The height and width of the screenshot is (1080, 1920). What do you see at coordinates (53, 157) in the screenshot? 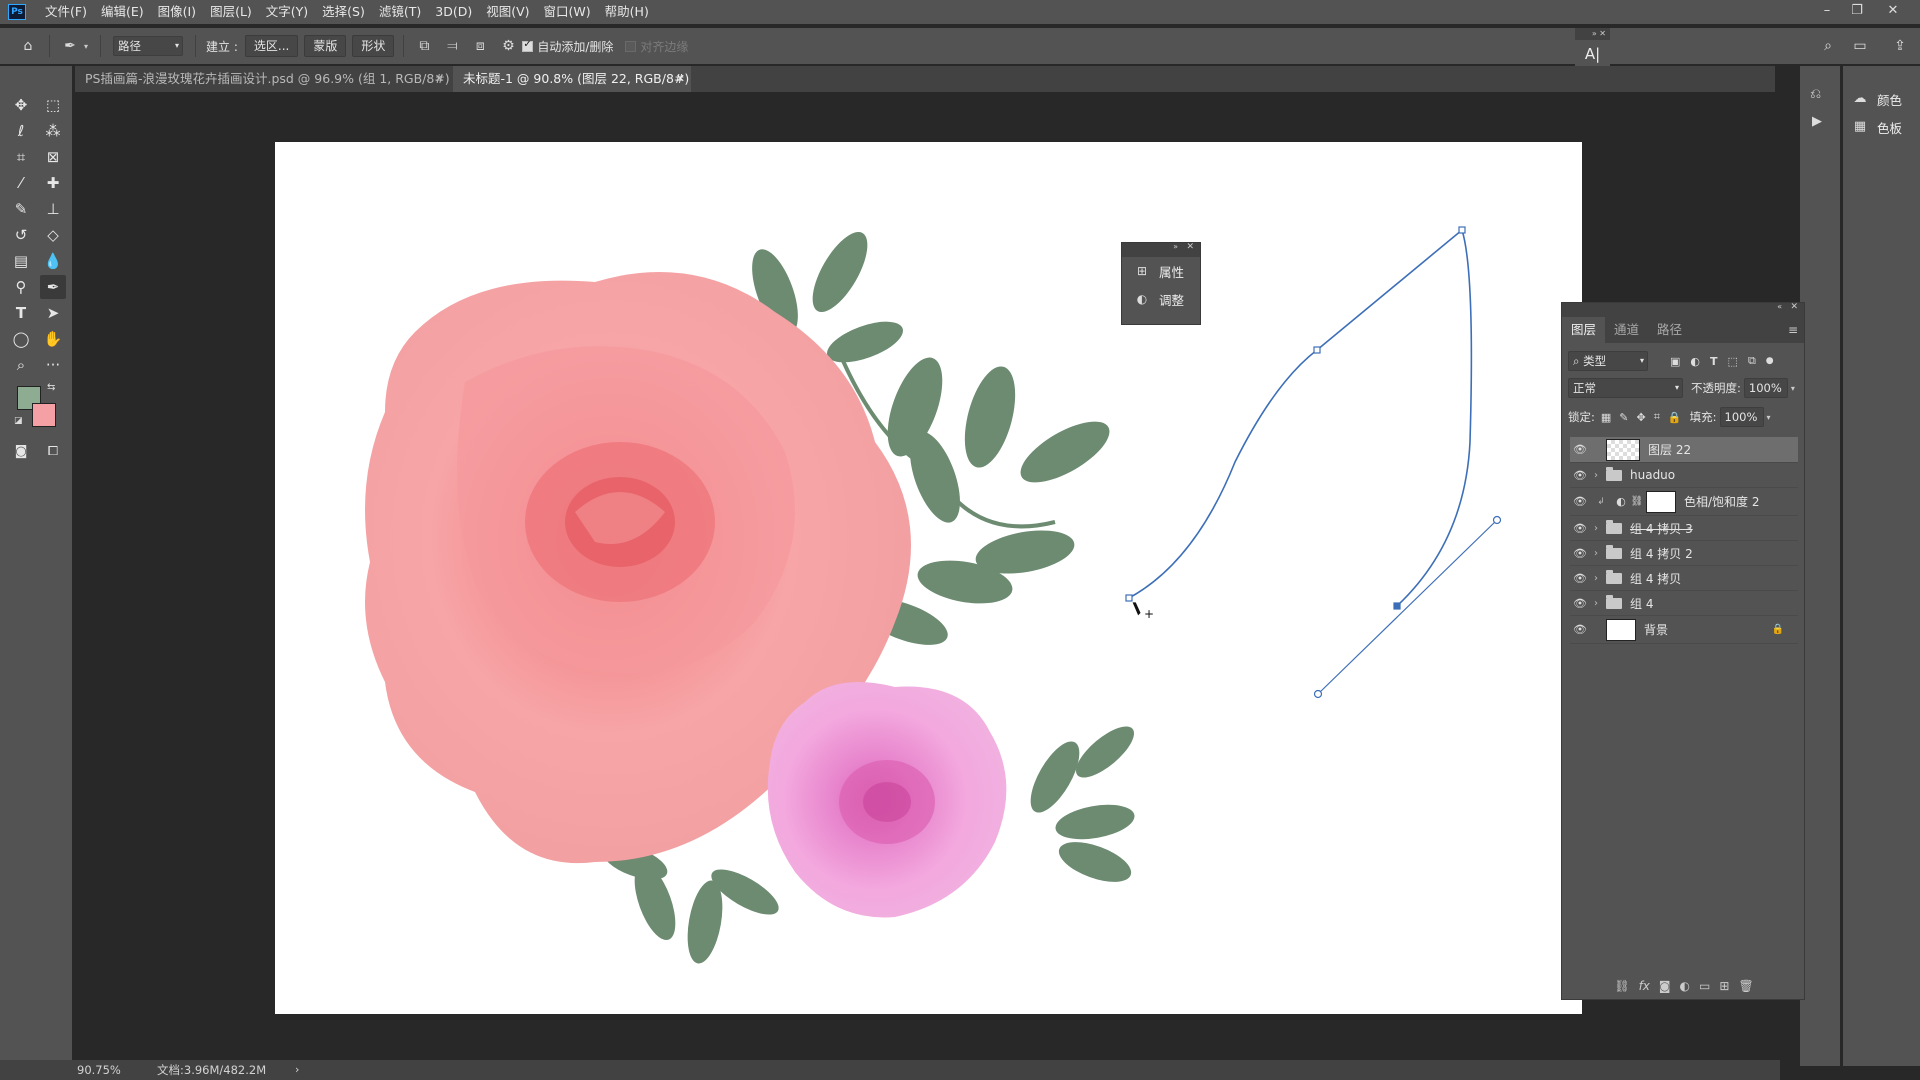
I see `frame-tool-icon: ⊠` at bounding box center [53, 157].